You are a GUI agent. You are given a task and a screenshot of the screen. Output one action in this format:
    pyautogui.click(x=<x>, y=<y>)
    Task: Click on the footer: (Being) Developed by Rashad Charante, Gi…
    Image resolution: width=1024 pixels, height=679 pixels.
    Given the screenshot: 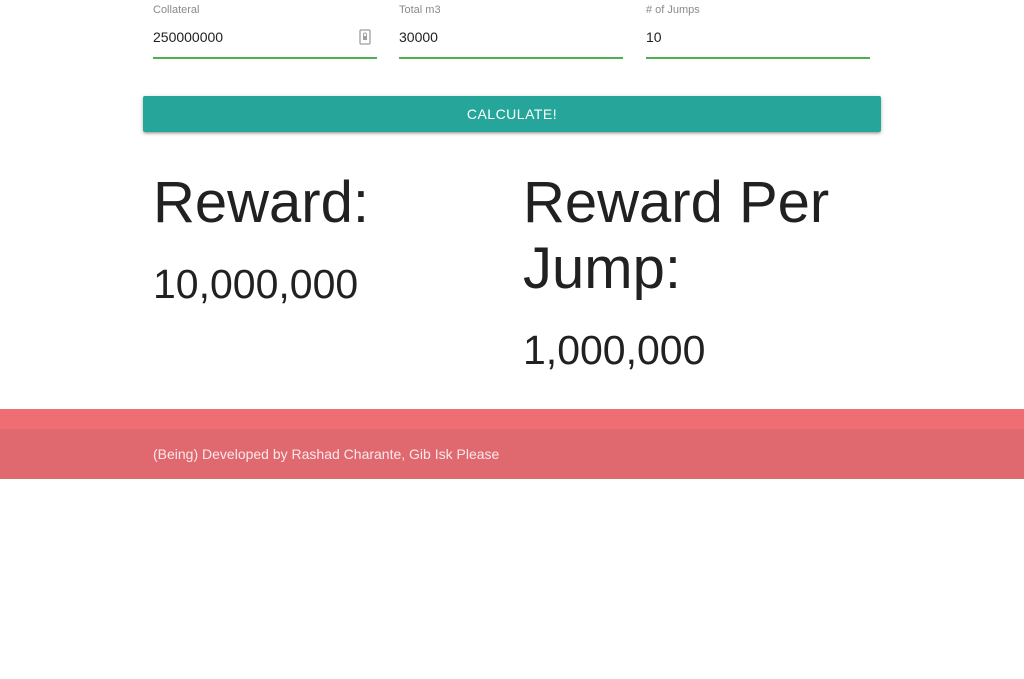 What is the action you would take?
    pyautogui.click(x=512, y=444)
    